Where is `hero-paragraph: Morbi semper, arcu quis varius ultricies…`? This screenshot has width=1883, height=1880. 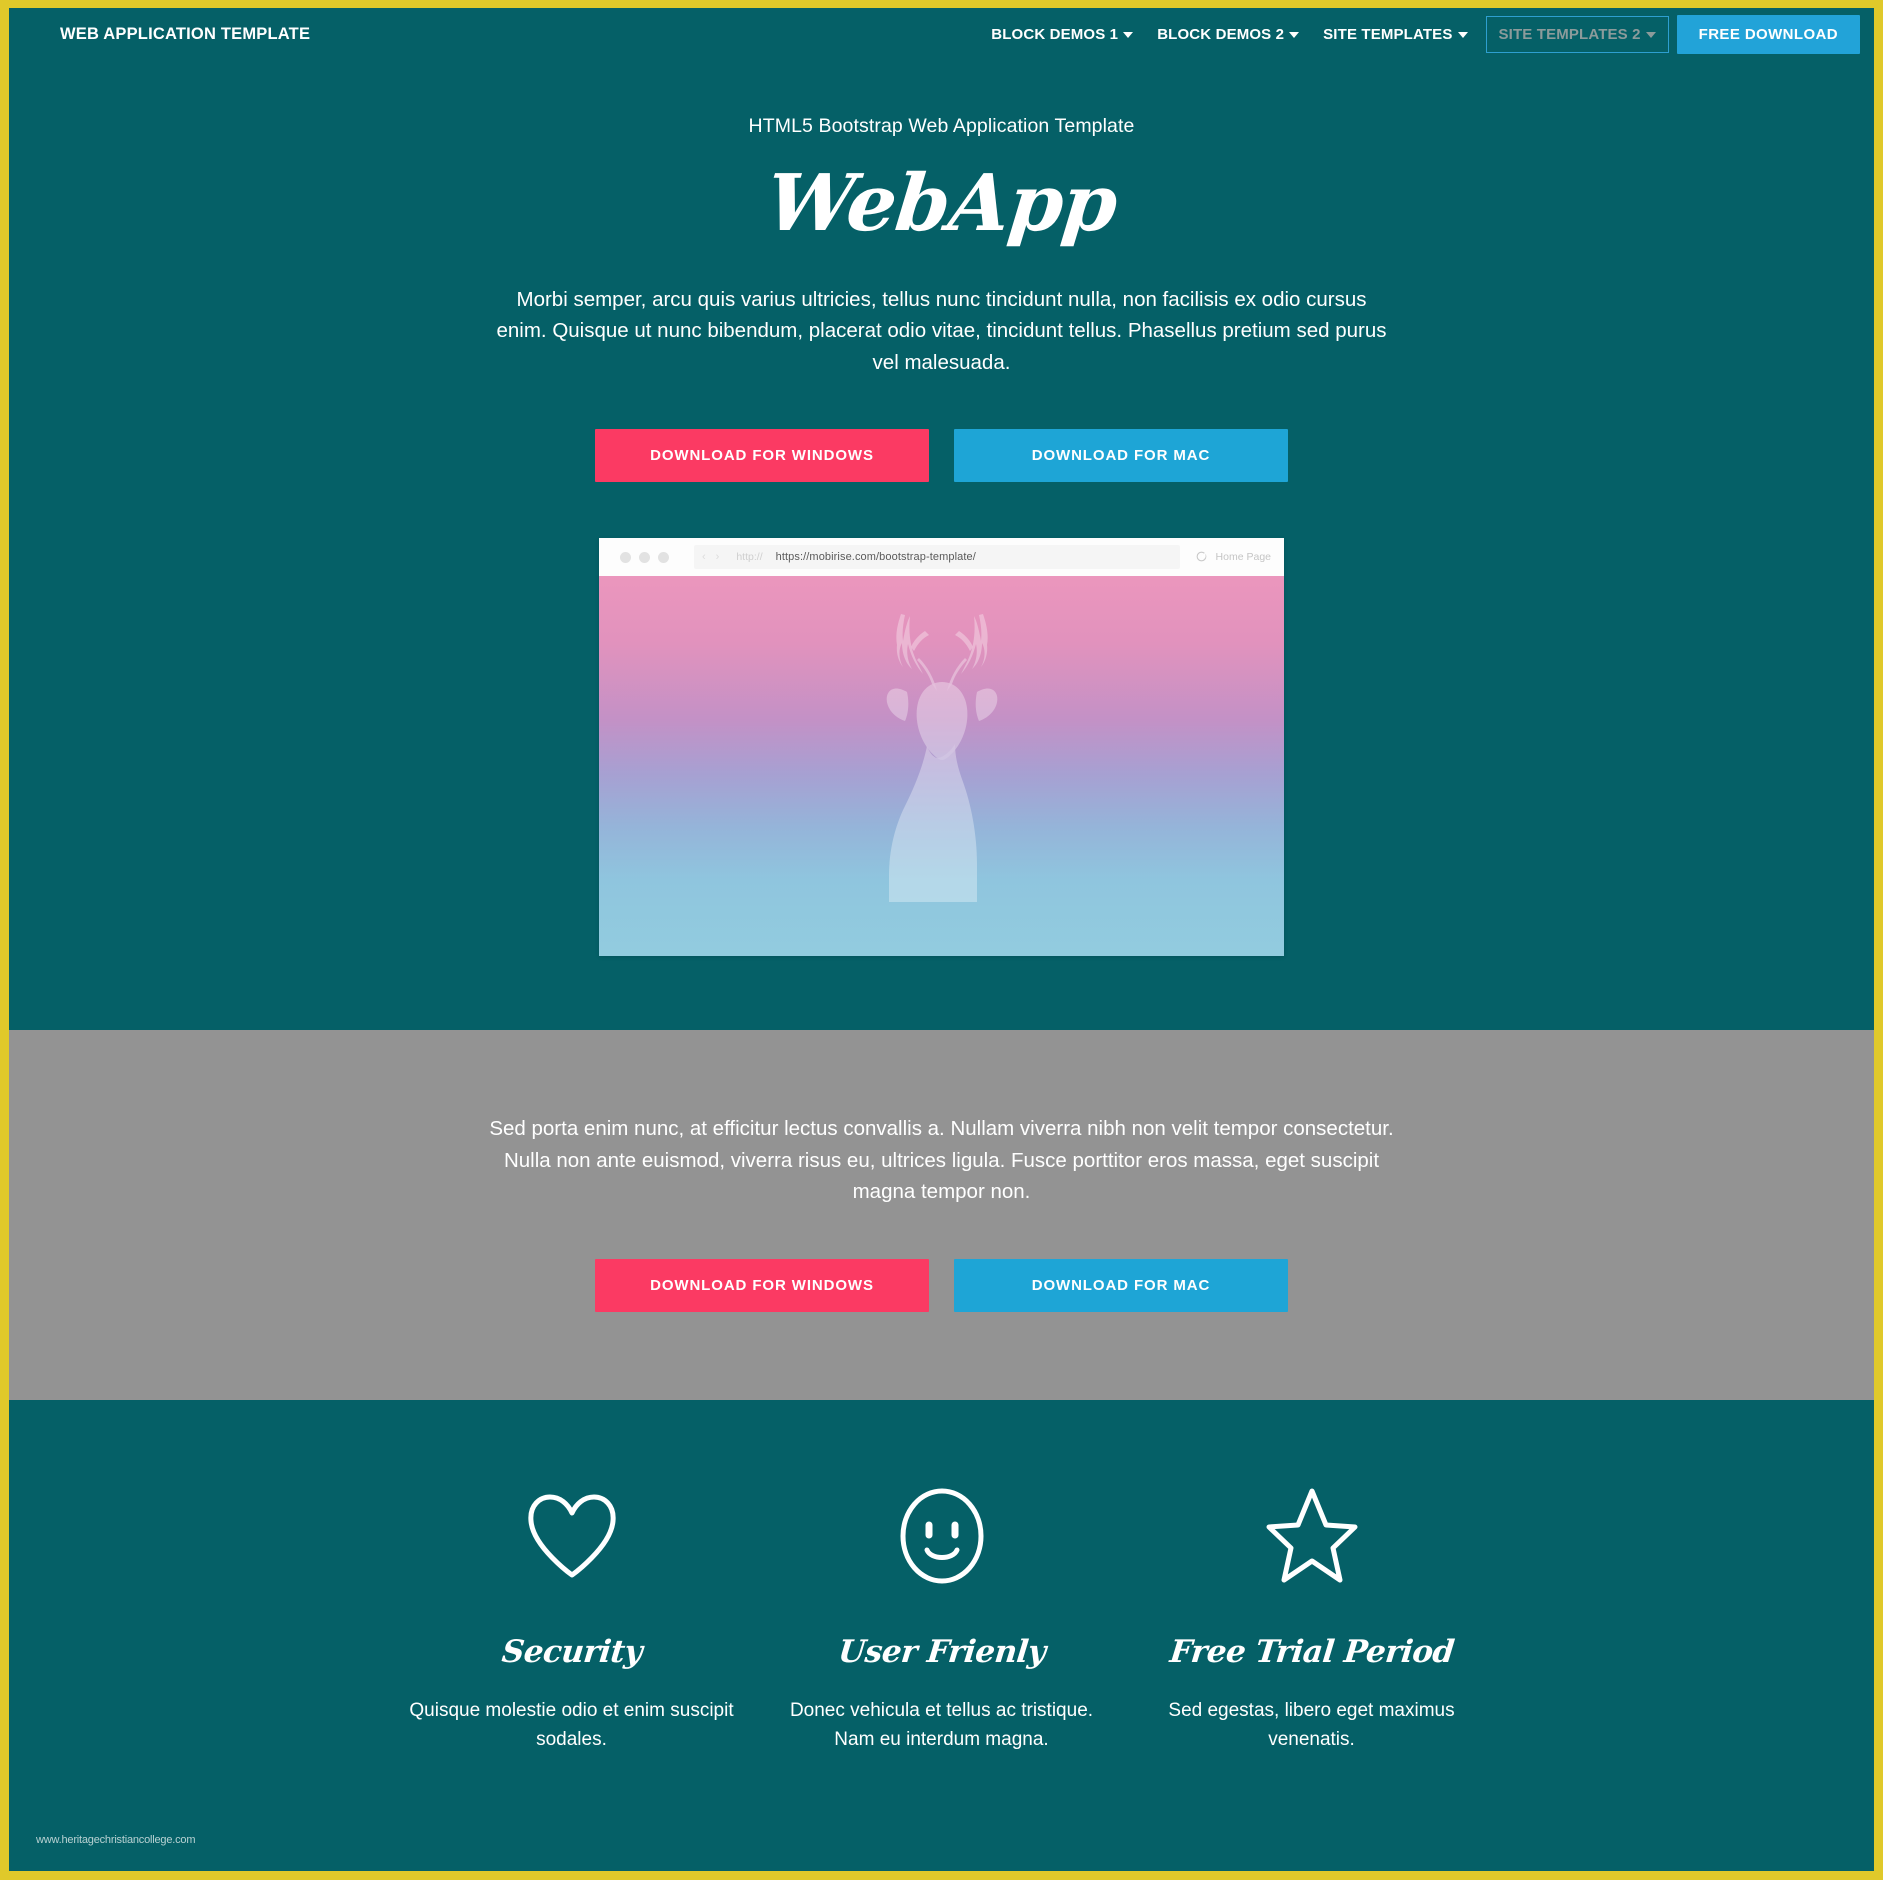 hero-paragraph: Morbi semper, arcu quis varius ultricies… is located at coordinates (941, 330).